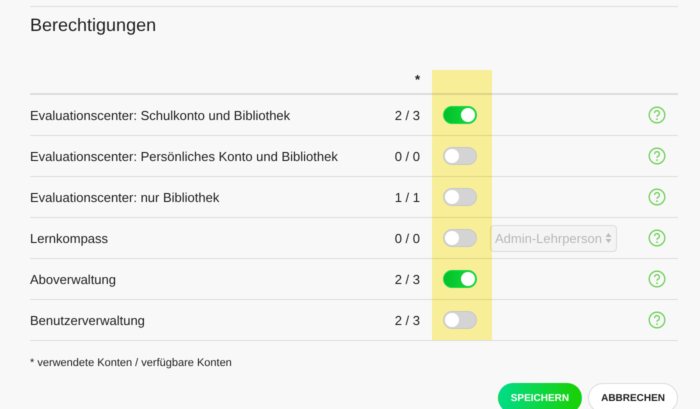 Image resolution: width=700 pixels, height=409 pixels. I want to click on permission-label: Lernkompass, so click(70, 238).